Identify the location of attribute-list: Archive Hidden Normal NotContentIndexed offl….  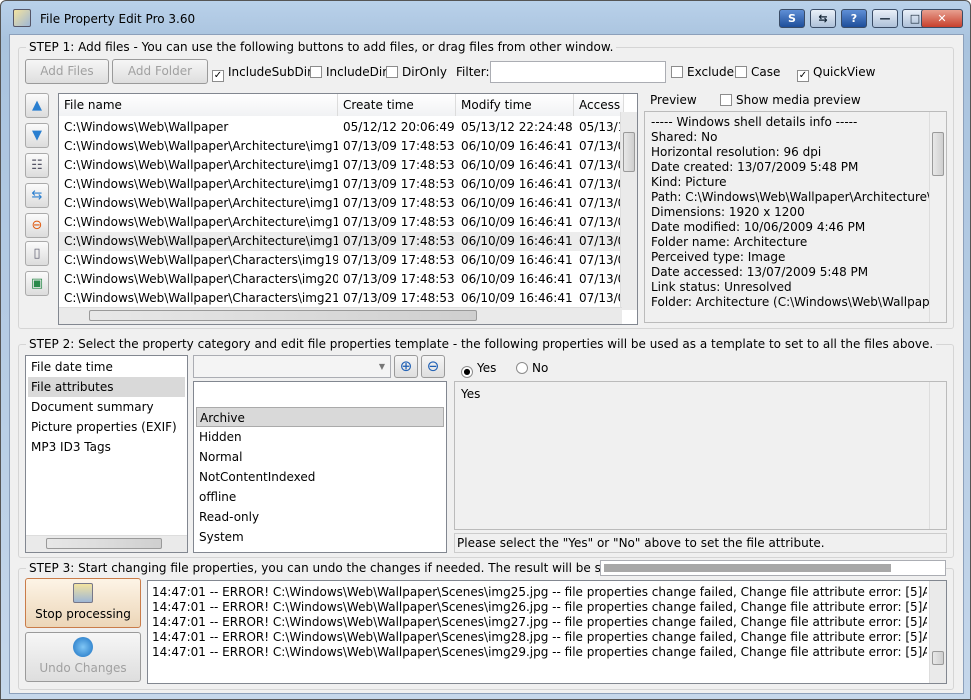
(320, 467).